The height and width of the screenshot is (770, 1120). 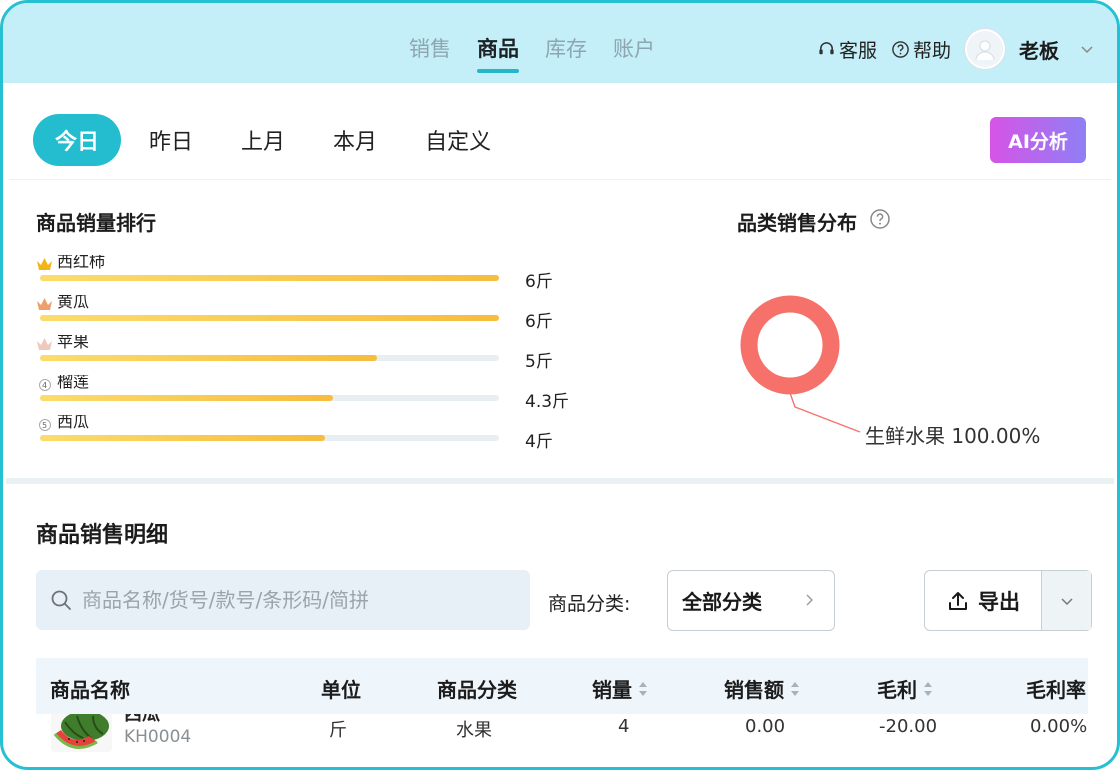 I want to click on col-header-name: 商品名称, so click(x=90, y=690).